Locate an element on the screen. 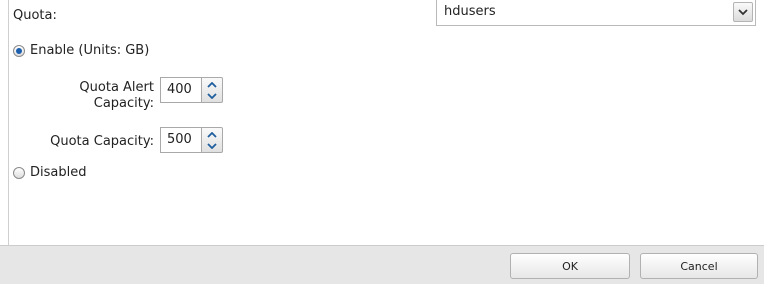 This screenshot has width=764, height=284. disable-quota-option: Disabled is located at coordinates (49, 172).